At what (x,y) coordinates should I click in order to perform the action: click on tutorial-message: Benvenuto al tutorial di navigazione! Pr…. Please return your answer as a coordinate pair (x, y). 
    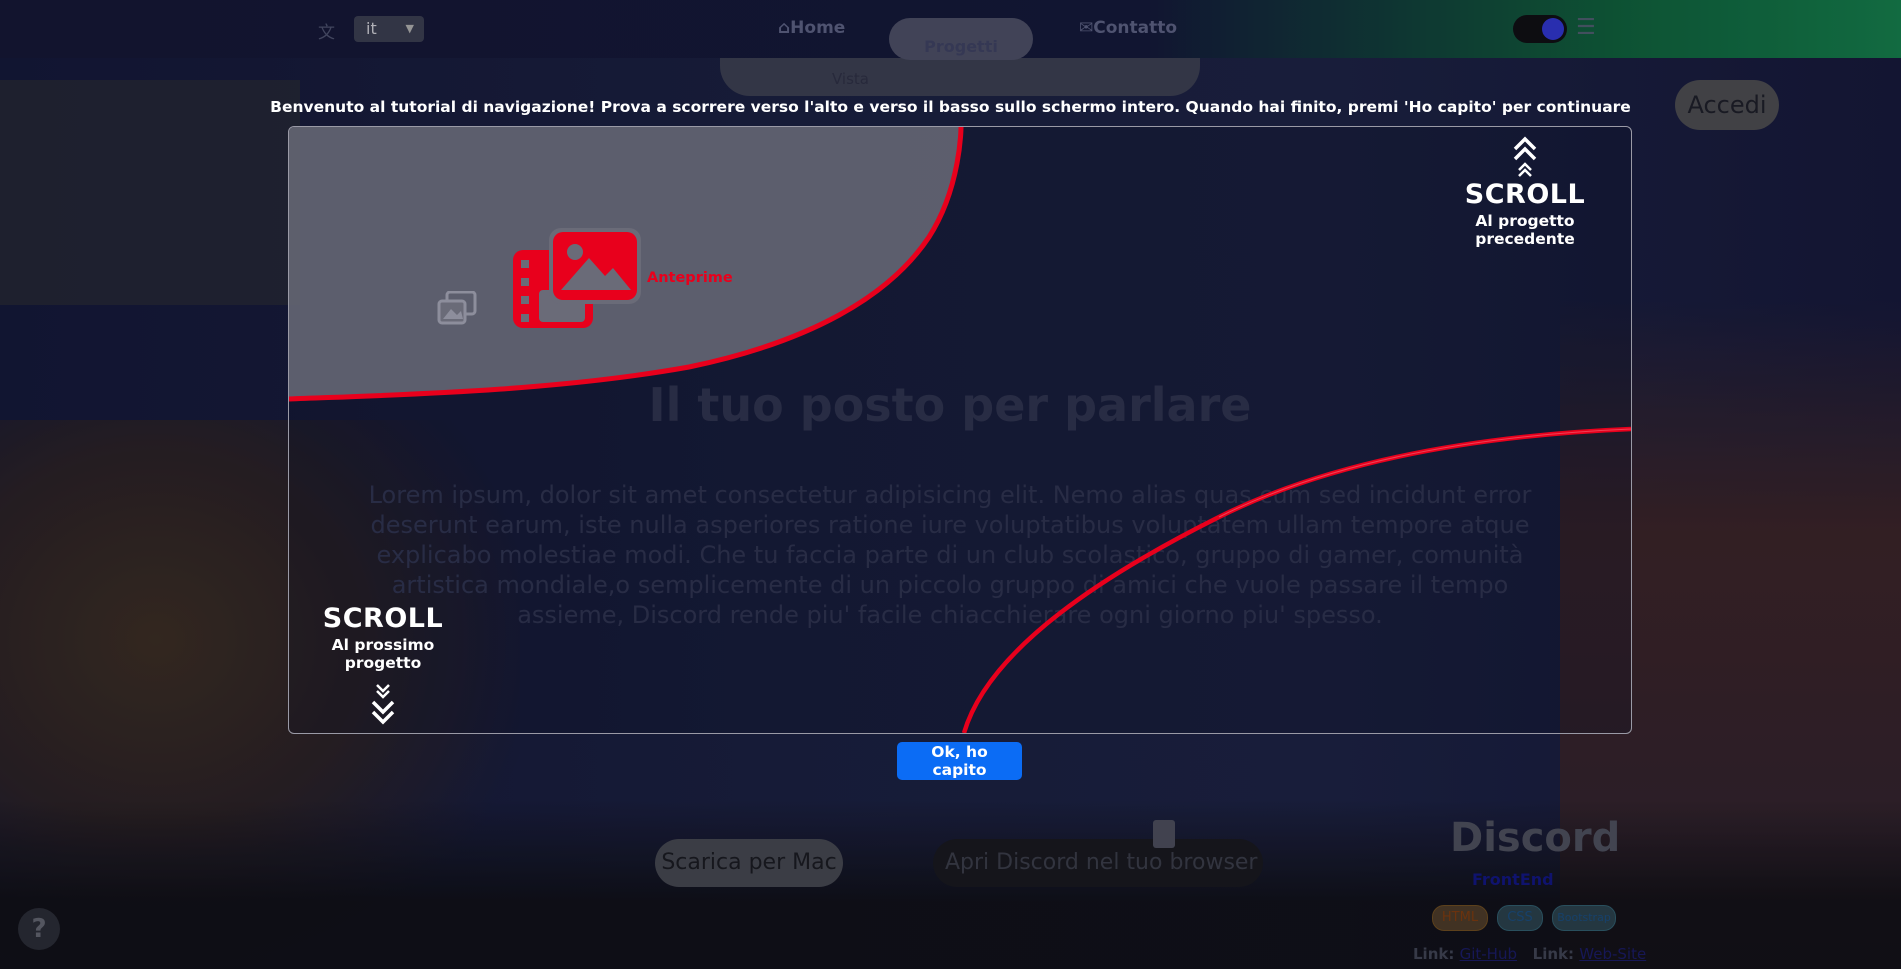
    Looking at the image, I should click on (950, 107).